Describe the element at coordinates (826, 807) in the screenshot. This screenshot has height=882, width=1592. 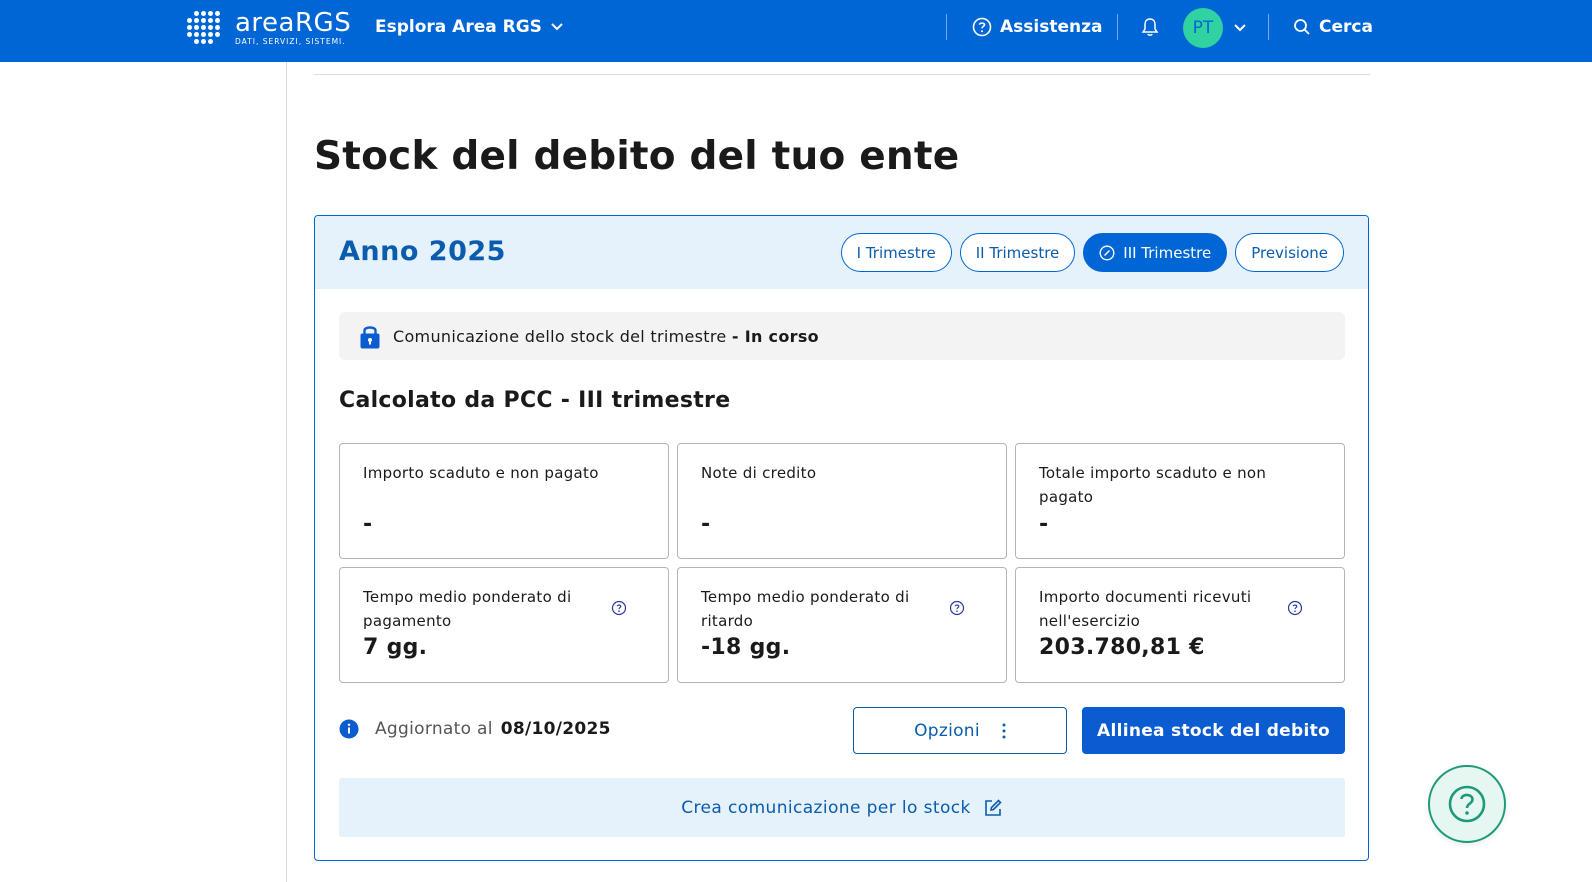
I see `create-label: Crea comunicazione per lo stock` at that location.